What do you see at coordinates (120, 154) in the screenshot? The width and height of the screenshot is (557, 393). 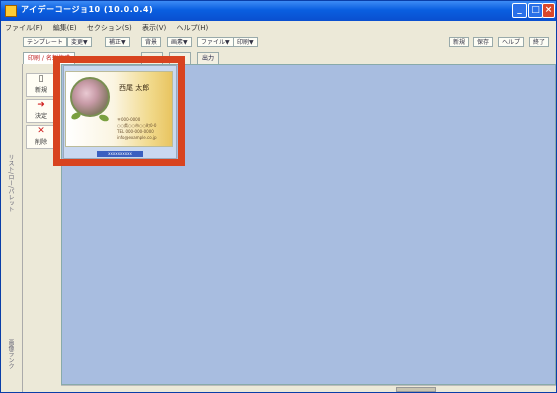 I see `card-id-label: xxxxxxxxxx` at bounding box center [120, 154].